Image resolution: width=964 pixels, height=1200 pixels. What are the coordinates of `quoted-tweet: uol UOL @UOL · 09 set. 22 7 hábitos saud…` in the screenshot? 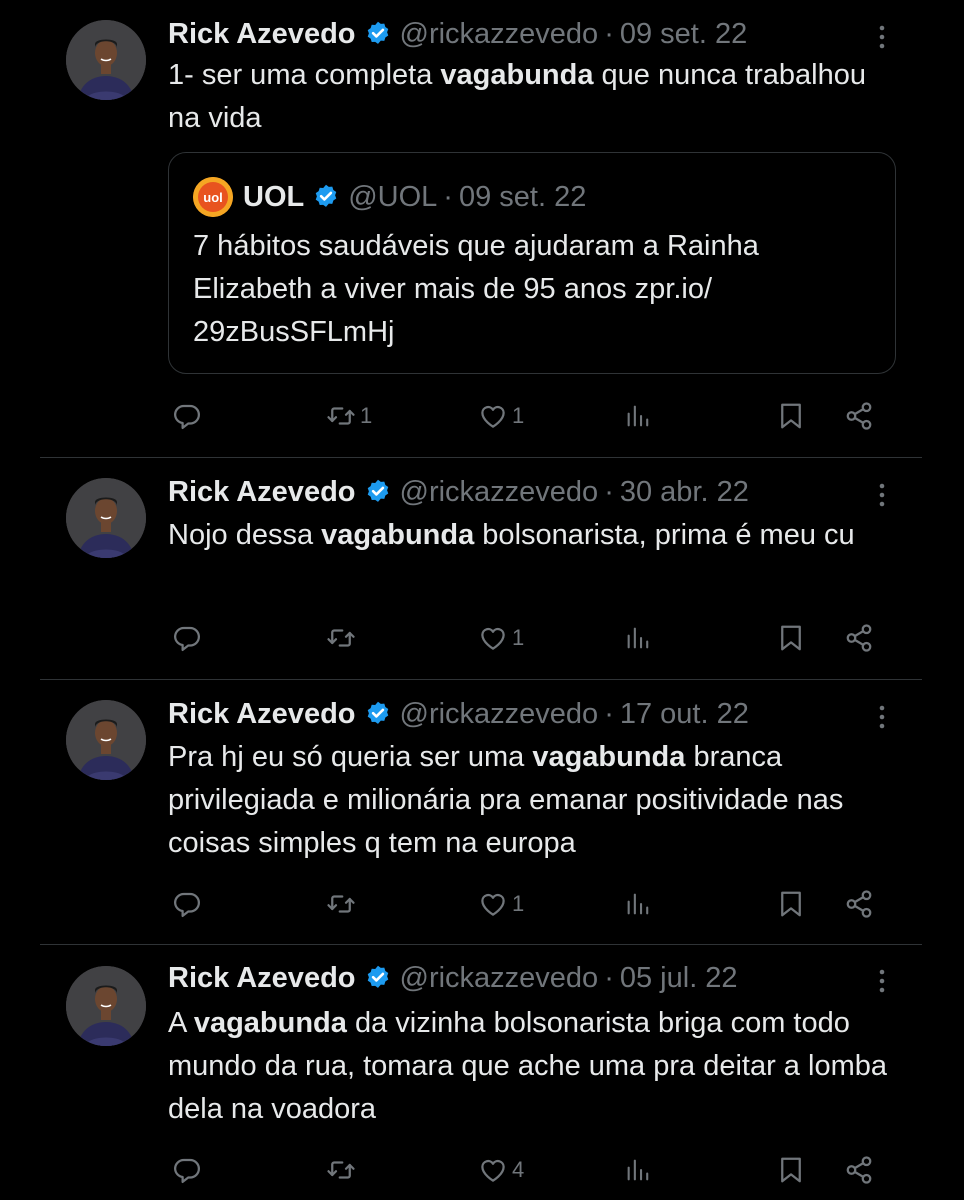 It's located at (532, 263).